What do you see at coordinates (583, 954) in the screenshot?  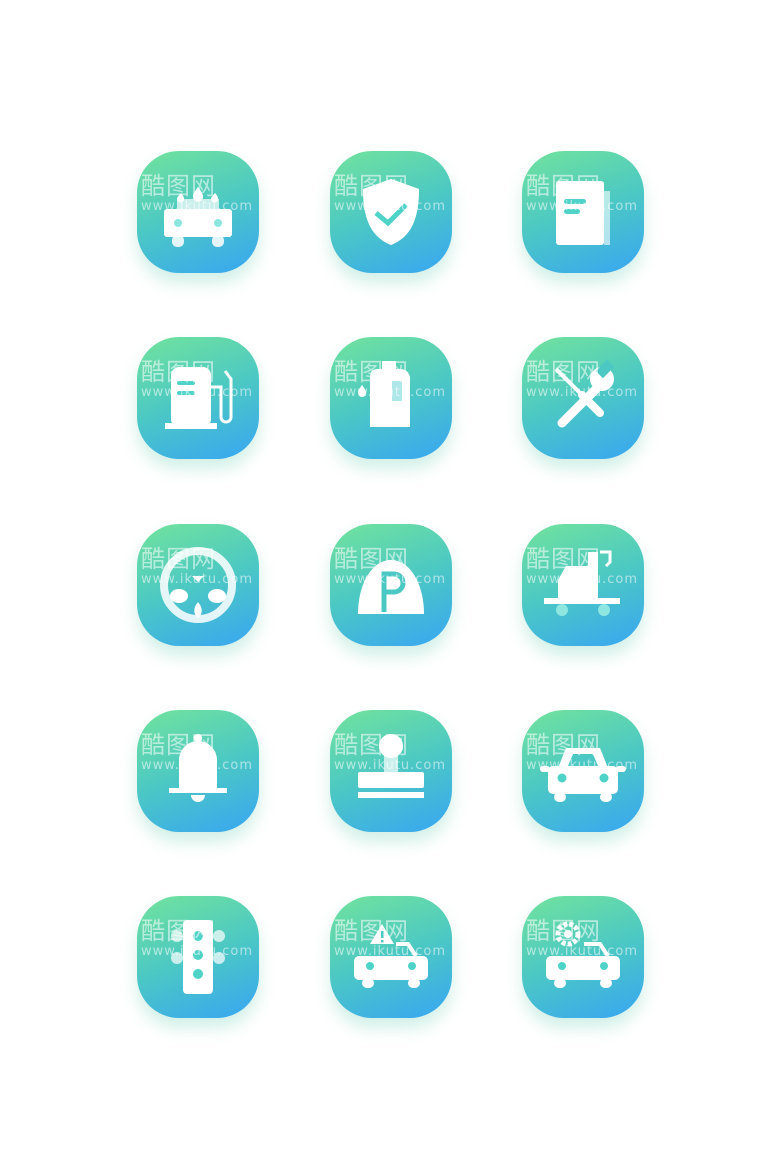 I see `car-settings-icon` at bounding box center [583, 954].